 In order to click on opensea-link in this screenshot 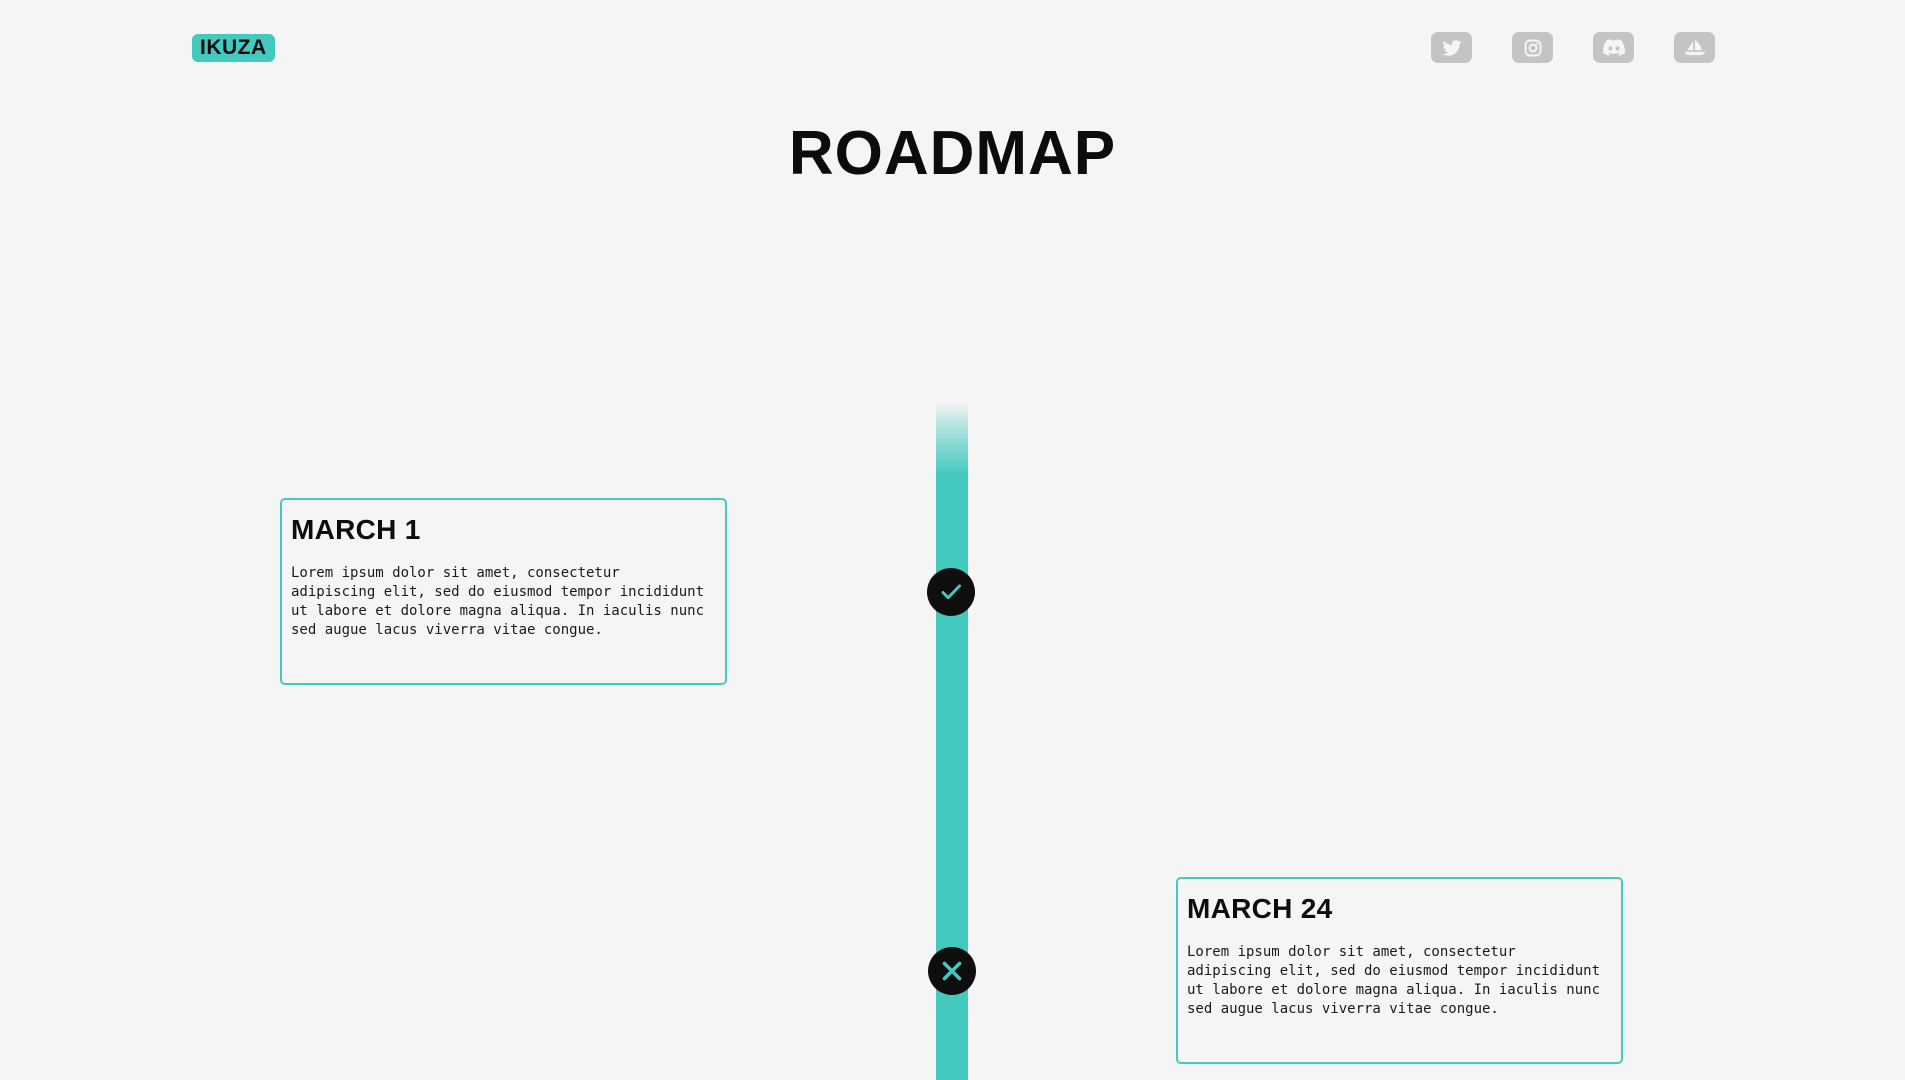, I will do `click(1694, 47)`.